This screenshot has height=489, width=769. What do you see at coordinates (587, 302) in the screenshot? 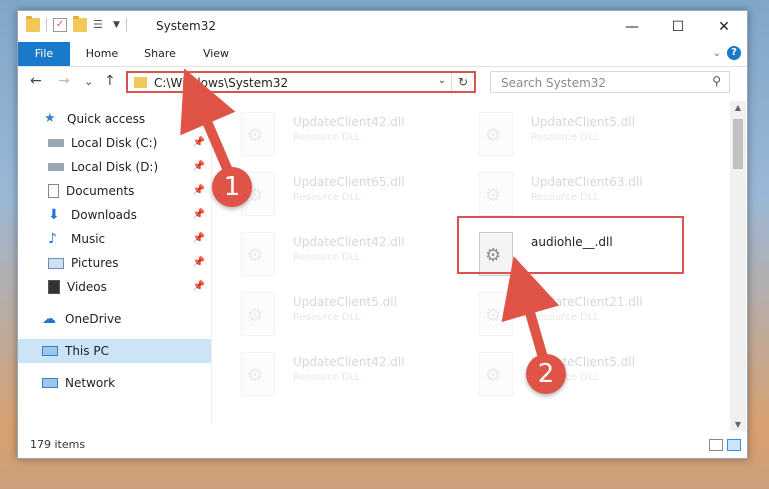
I see `file-name: UpdateClient21.dll` at bounding box center [587, 302].